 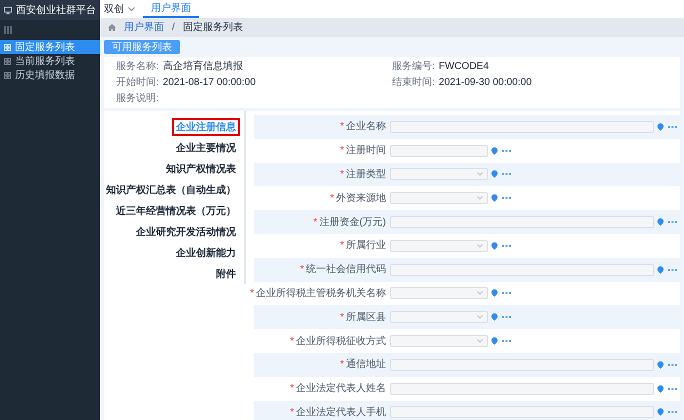 I want to click on home-icon, so click(x=112, y=27).